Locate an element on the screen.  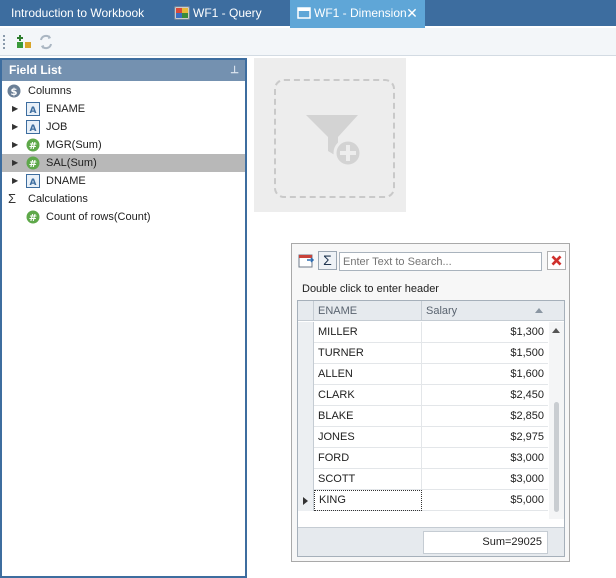
tree-label: JOB is located at coordinates (57, 127).